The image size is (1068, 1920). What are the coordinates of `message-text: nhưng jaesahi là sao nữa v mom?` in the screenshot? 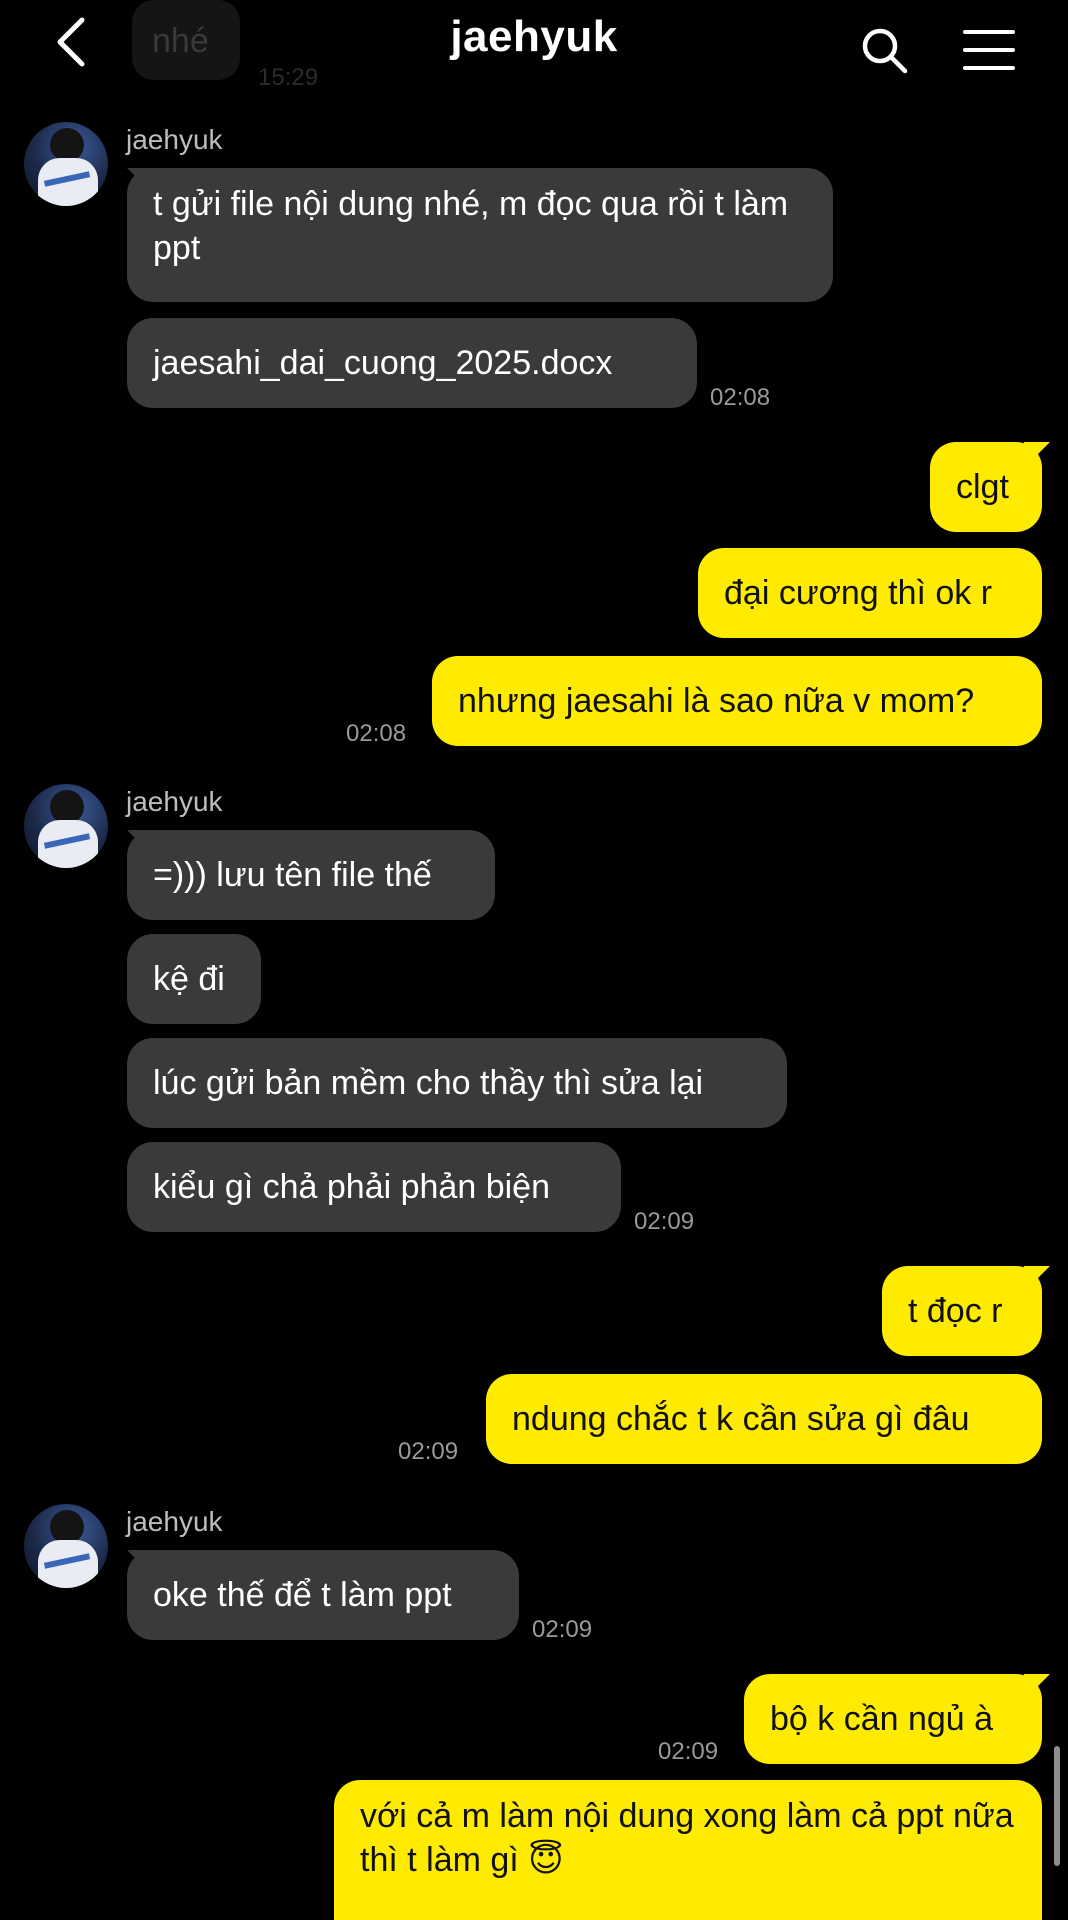 It's located at (716, 701).